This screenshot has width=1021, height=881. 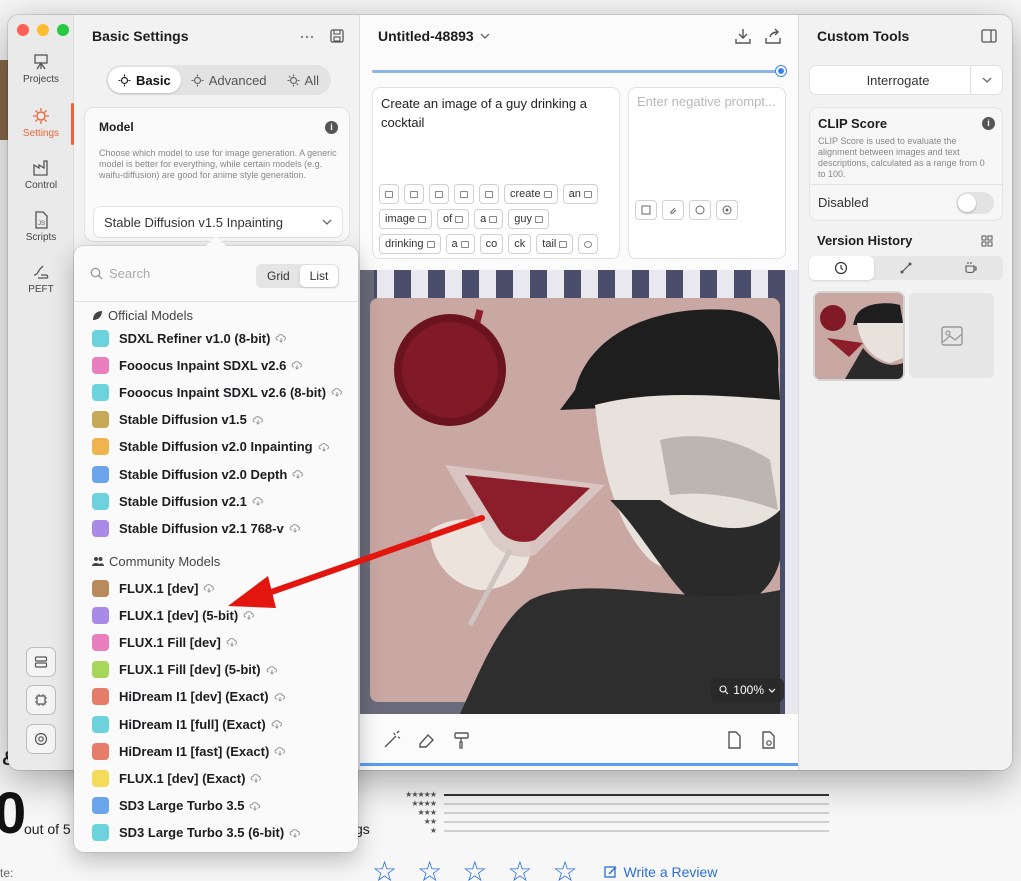 What do you see at coordinates (392, 740) in the screenshot?
I see `magic-wand-icon` at bounding box center [392, 740].